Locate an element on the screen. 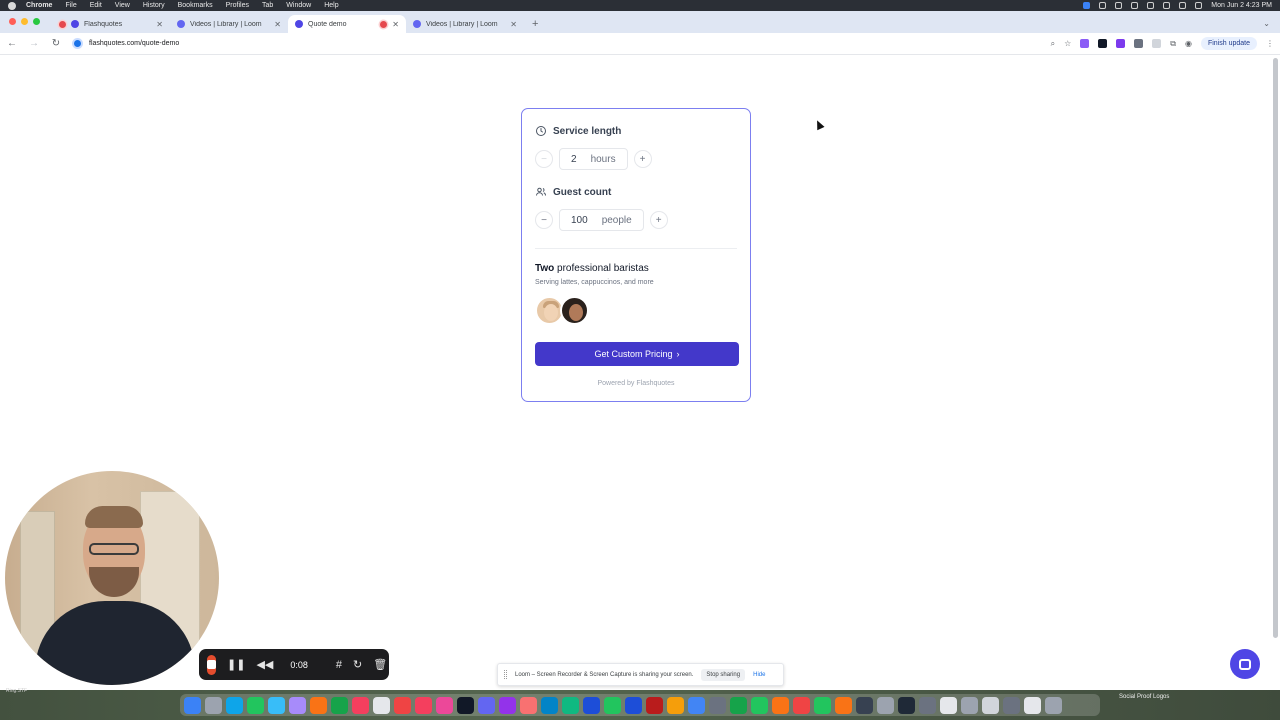 The width and height of the screenshot is (1280, 720). rewind-icon: ◀◀ is located at coordinates (264, 664).